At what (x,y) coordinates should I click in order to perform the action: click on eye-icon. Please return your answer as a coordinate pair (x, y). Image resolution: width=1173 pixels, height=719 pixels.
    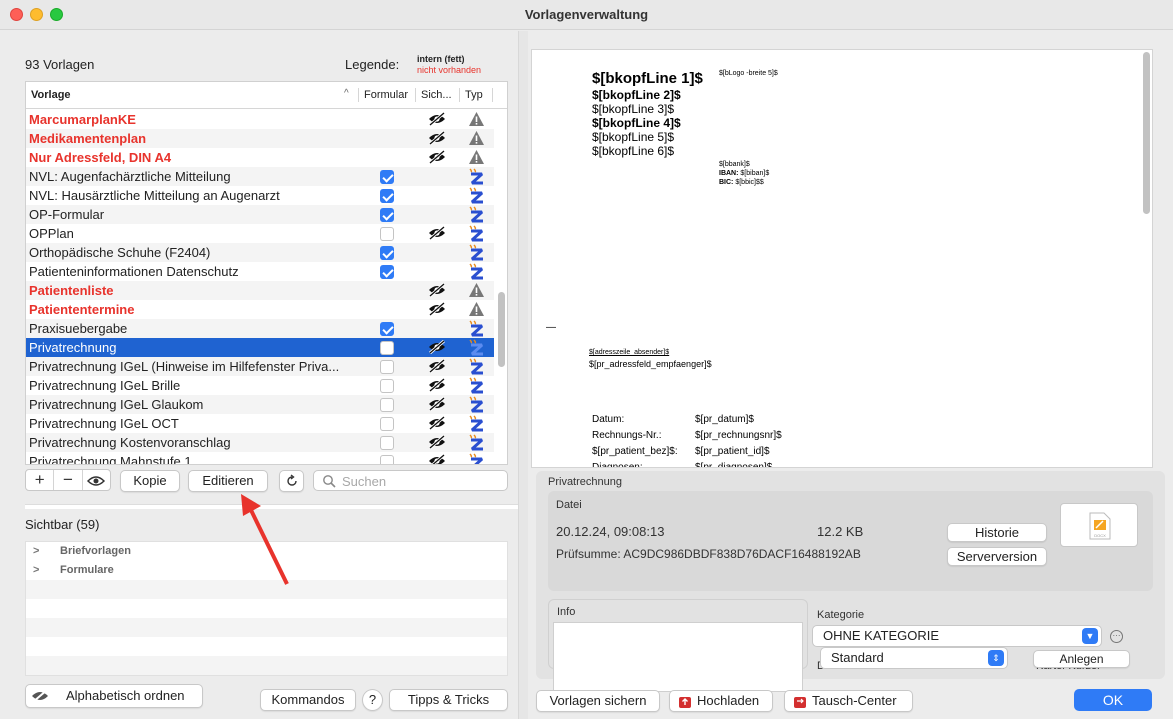
    Looking at the image, I should click on (96, 481).